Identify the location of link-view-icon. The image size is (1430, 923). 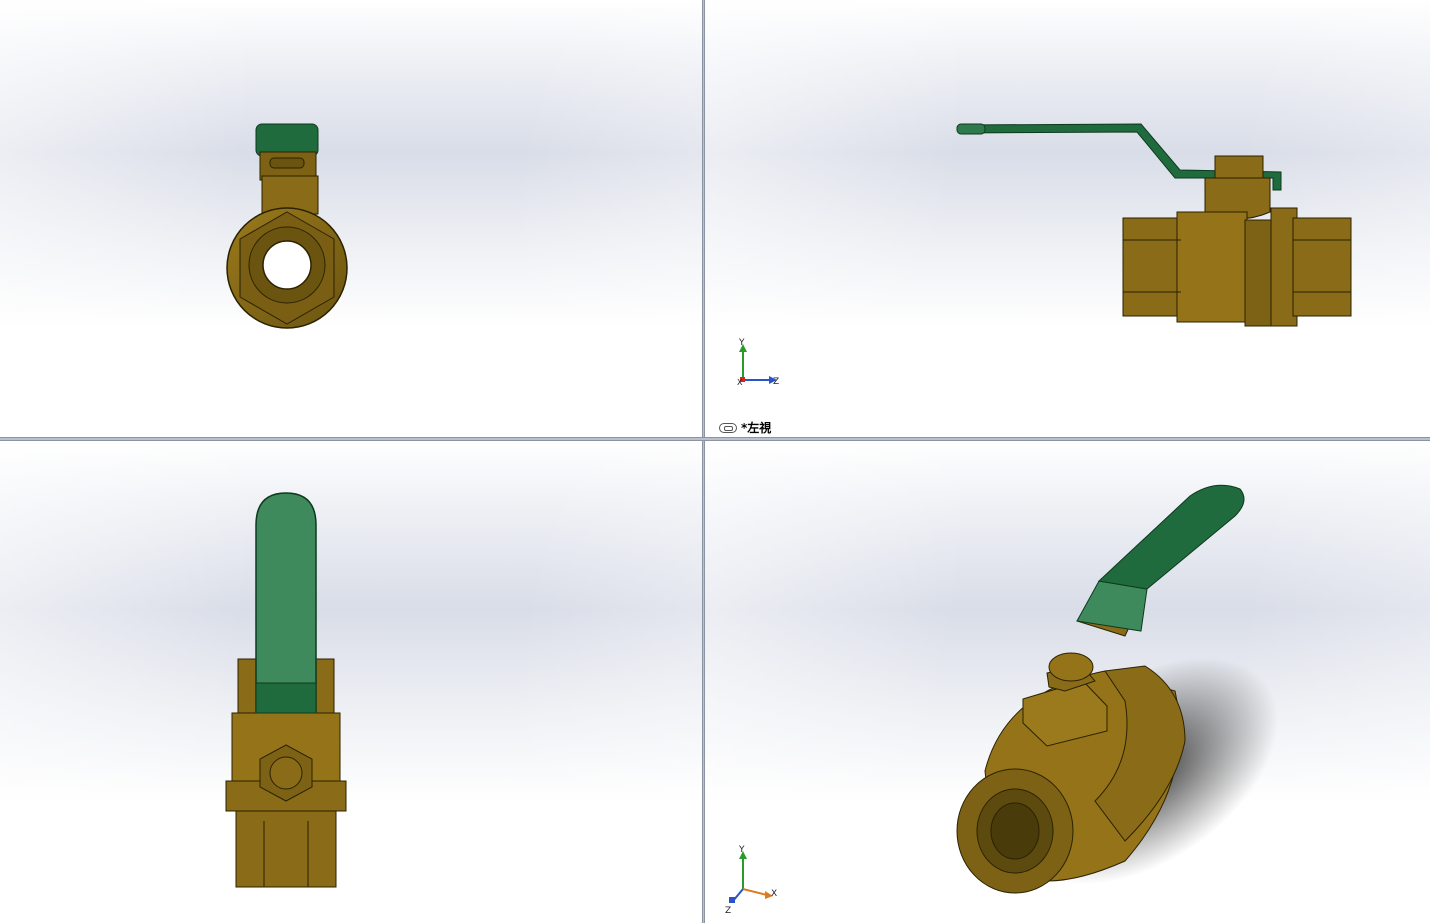
(728, 427).